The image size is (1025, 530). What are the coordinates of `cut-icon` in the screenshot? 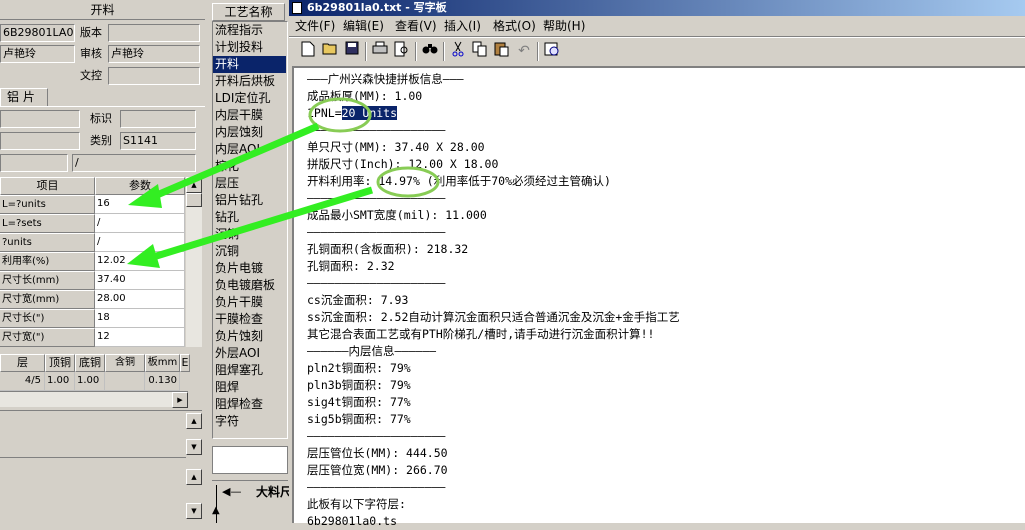 It's located at (458, 51).